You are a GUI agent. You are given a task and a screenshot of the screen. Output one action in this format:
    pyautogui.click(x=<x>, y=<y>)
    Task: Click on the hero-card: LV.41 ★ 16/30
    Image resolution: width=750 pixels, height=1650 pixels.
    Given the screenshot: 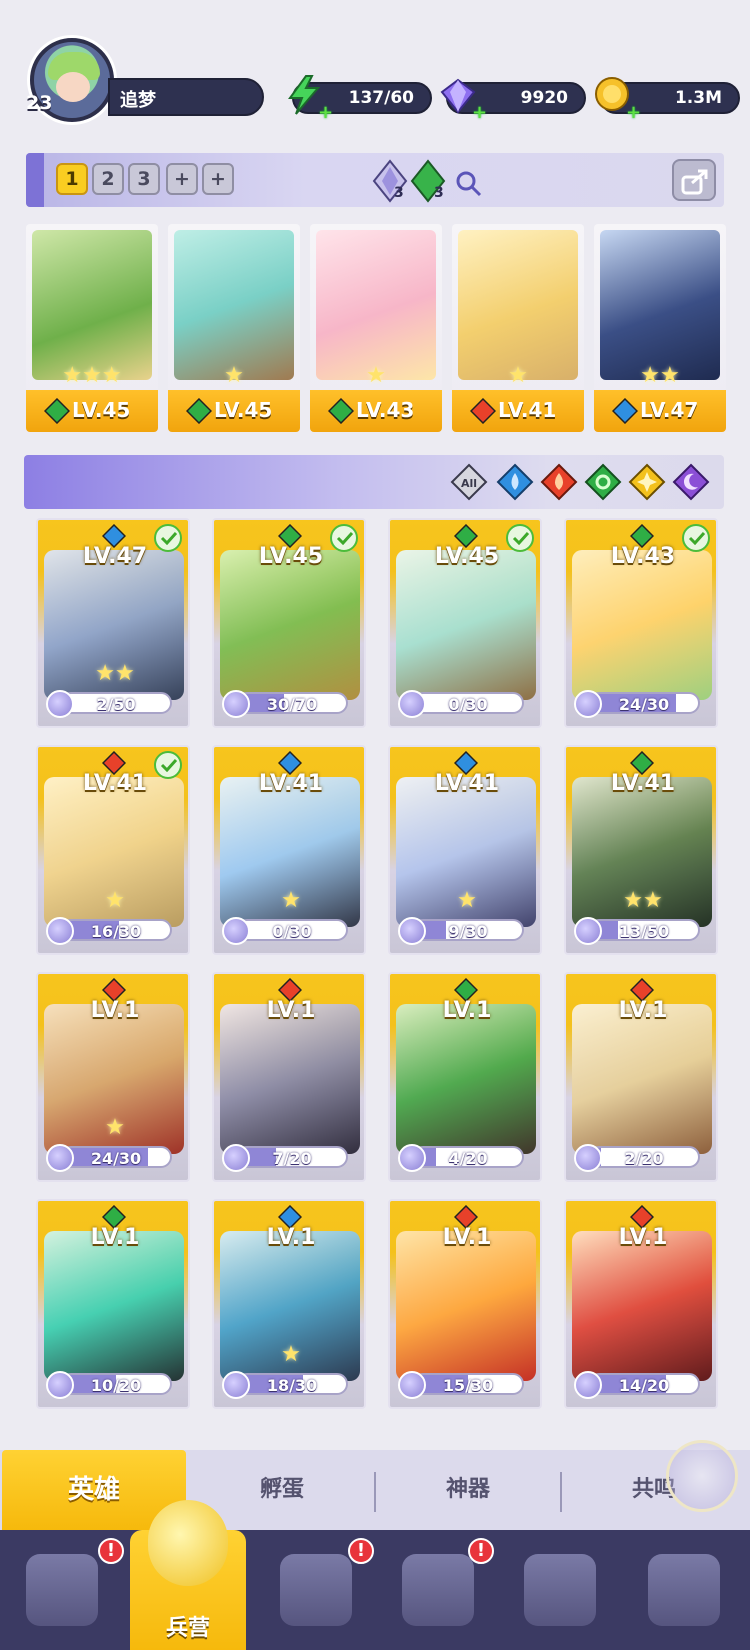 What is the action you would take?
    pyautogui.click(x=113, y=850)
    